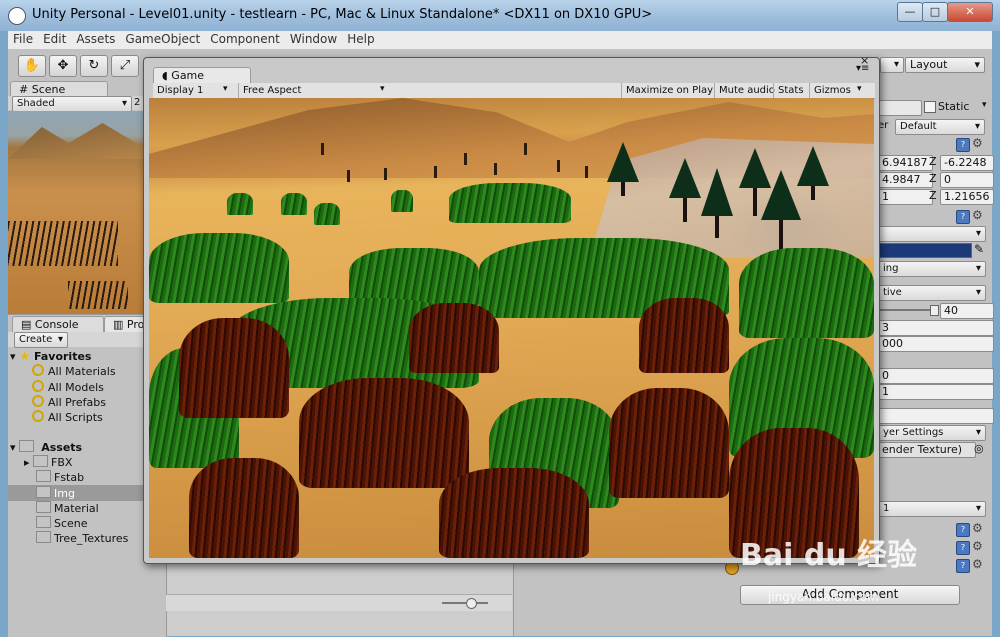 The width and height of the screenshot is (1000, 637). Describe the element at coordinates (54, 39) in the screenshot. I see `menu-edit: Edit` at that location.